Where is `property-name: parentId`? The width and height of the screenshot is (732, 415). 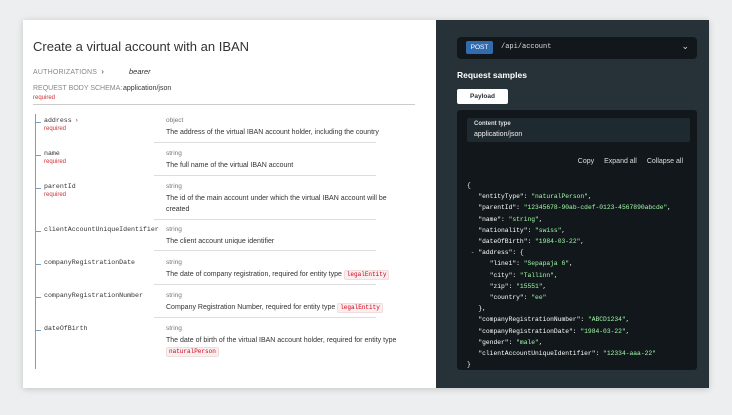 property-name: parentId is located at coordinates (60, 186).